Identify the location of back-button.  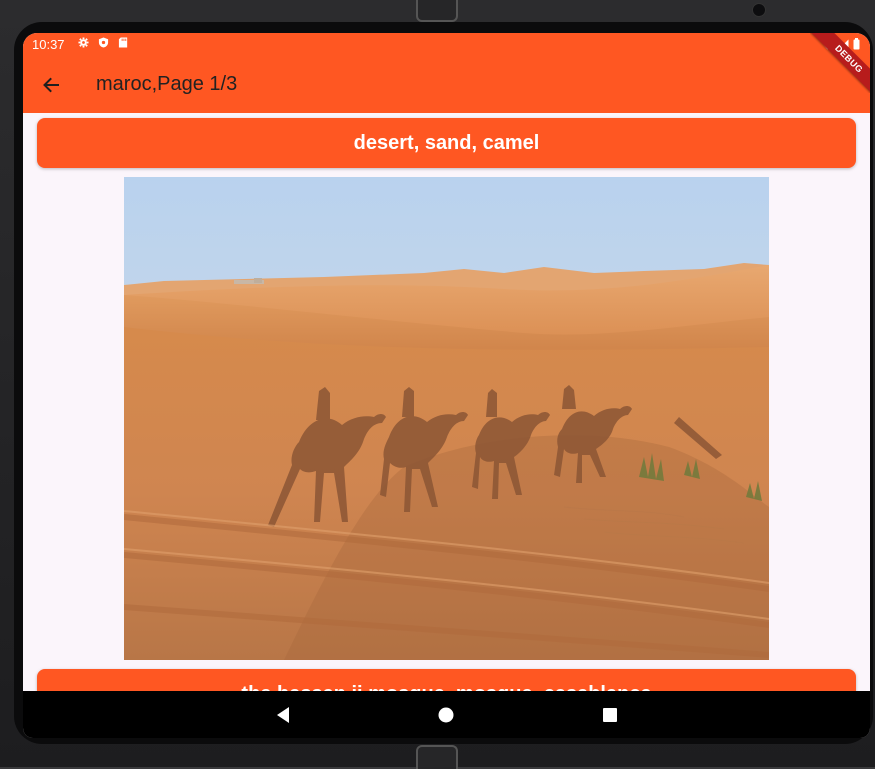
(51, 85).